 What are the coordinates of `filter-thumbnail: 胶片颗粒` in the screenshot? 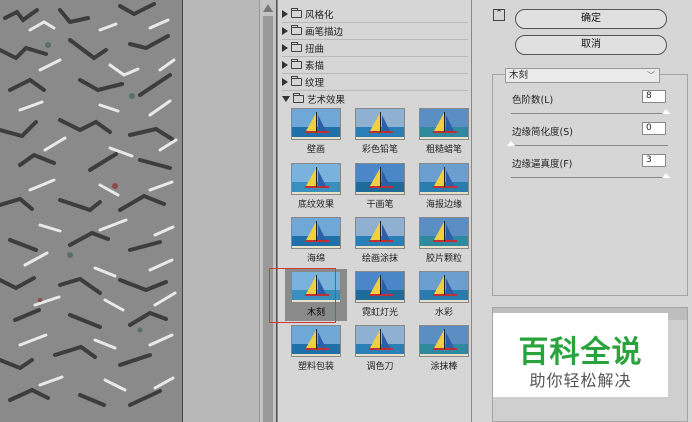 It's located at (444, 241).